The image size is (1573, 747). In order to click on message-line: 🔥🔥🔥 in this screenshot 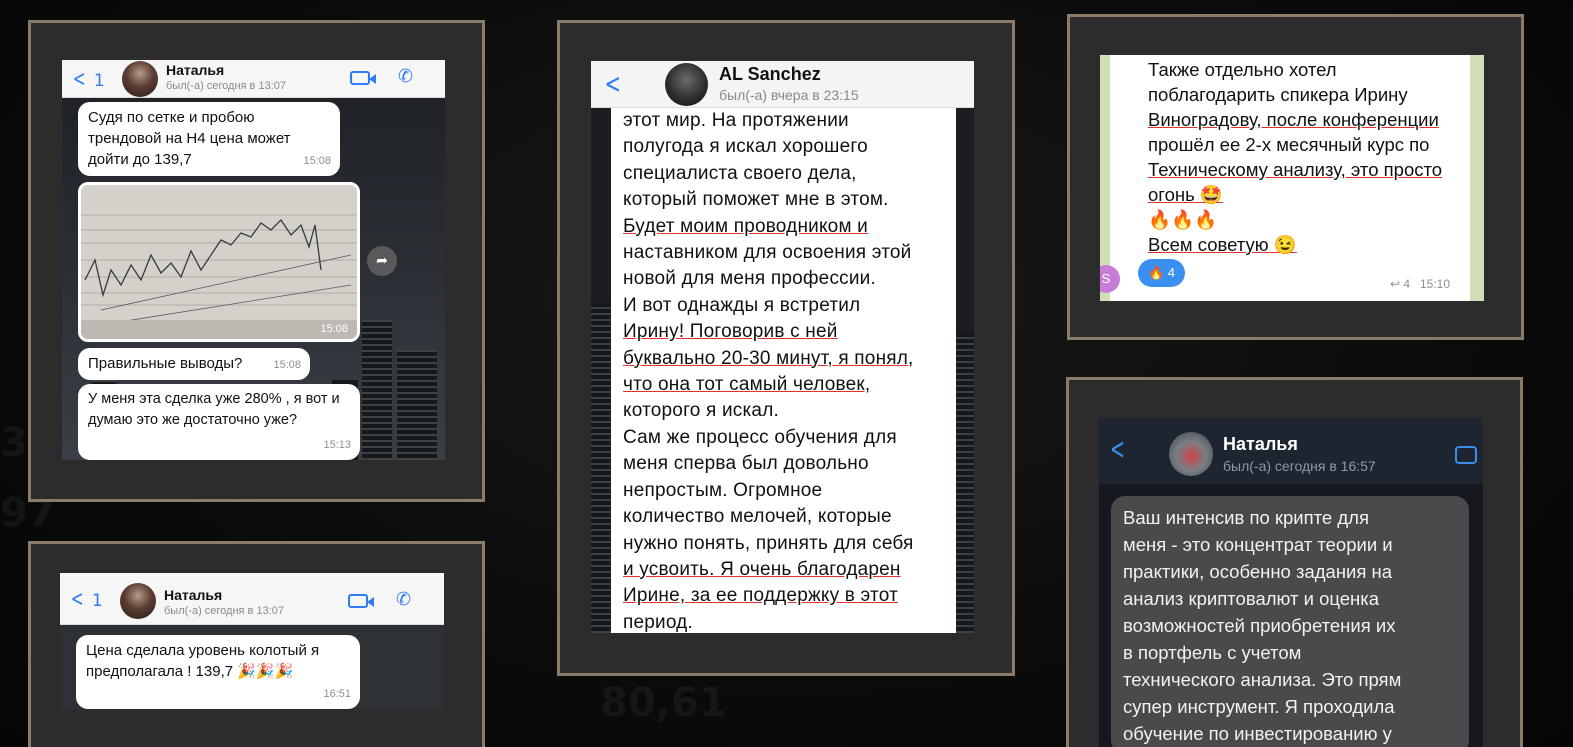, I will do `click(1183, 219)`.